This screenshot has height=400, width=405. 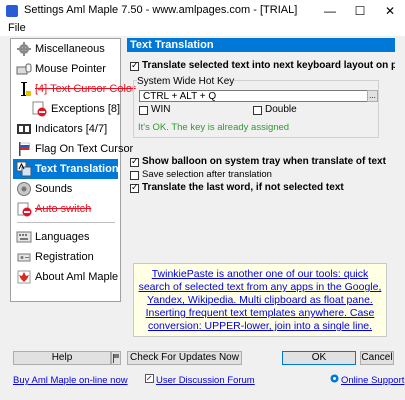 What do you see at coordinates (84, 149) in the screenshot?
I see `nav-item-label: Flag On Text Cursor` at bounding box center [84, 149].